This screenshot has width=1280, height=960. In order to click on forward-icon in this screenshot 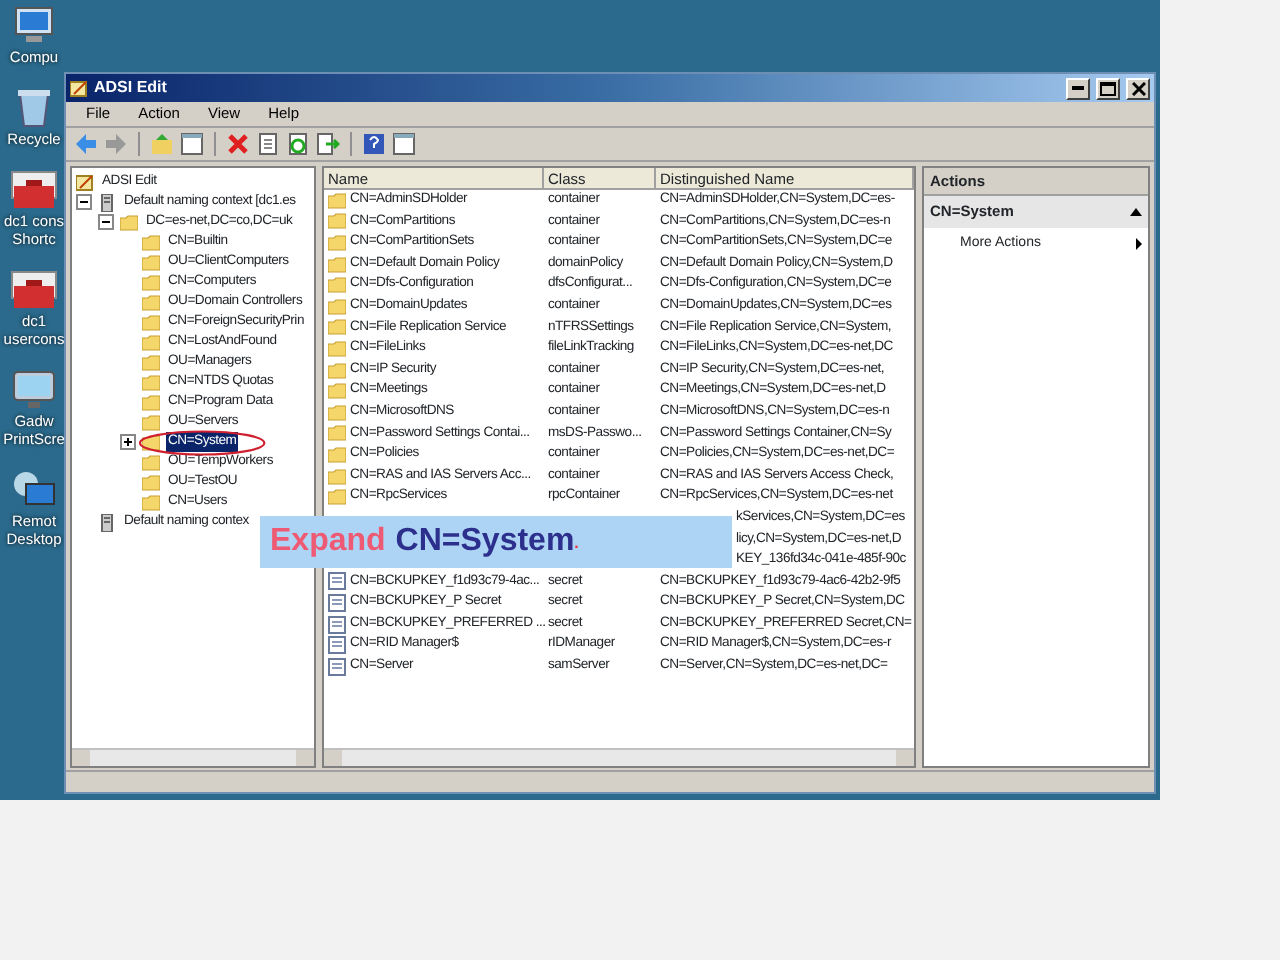, I will do `click(116, 144)`.